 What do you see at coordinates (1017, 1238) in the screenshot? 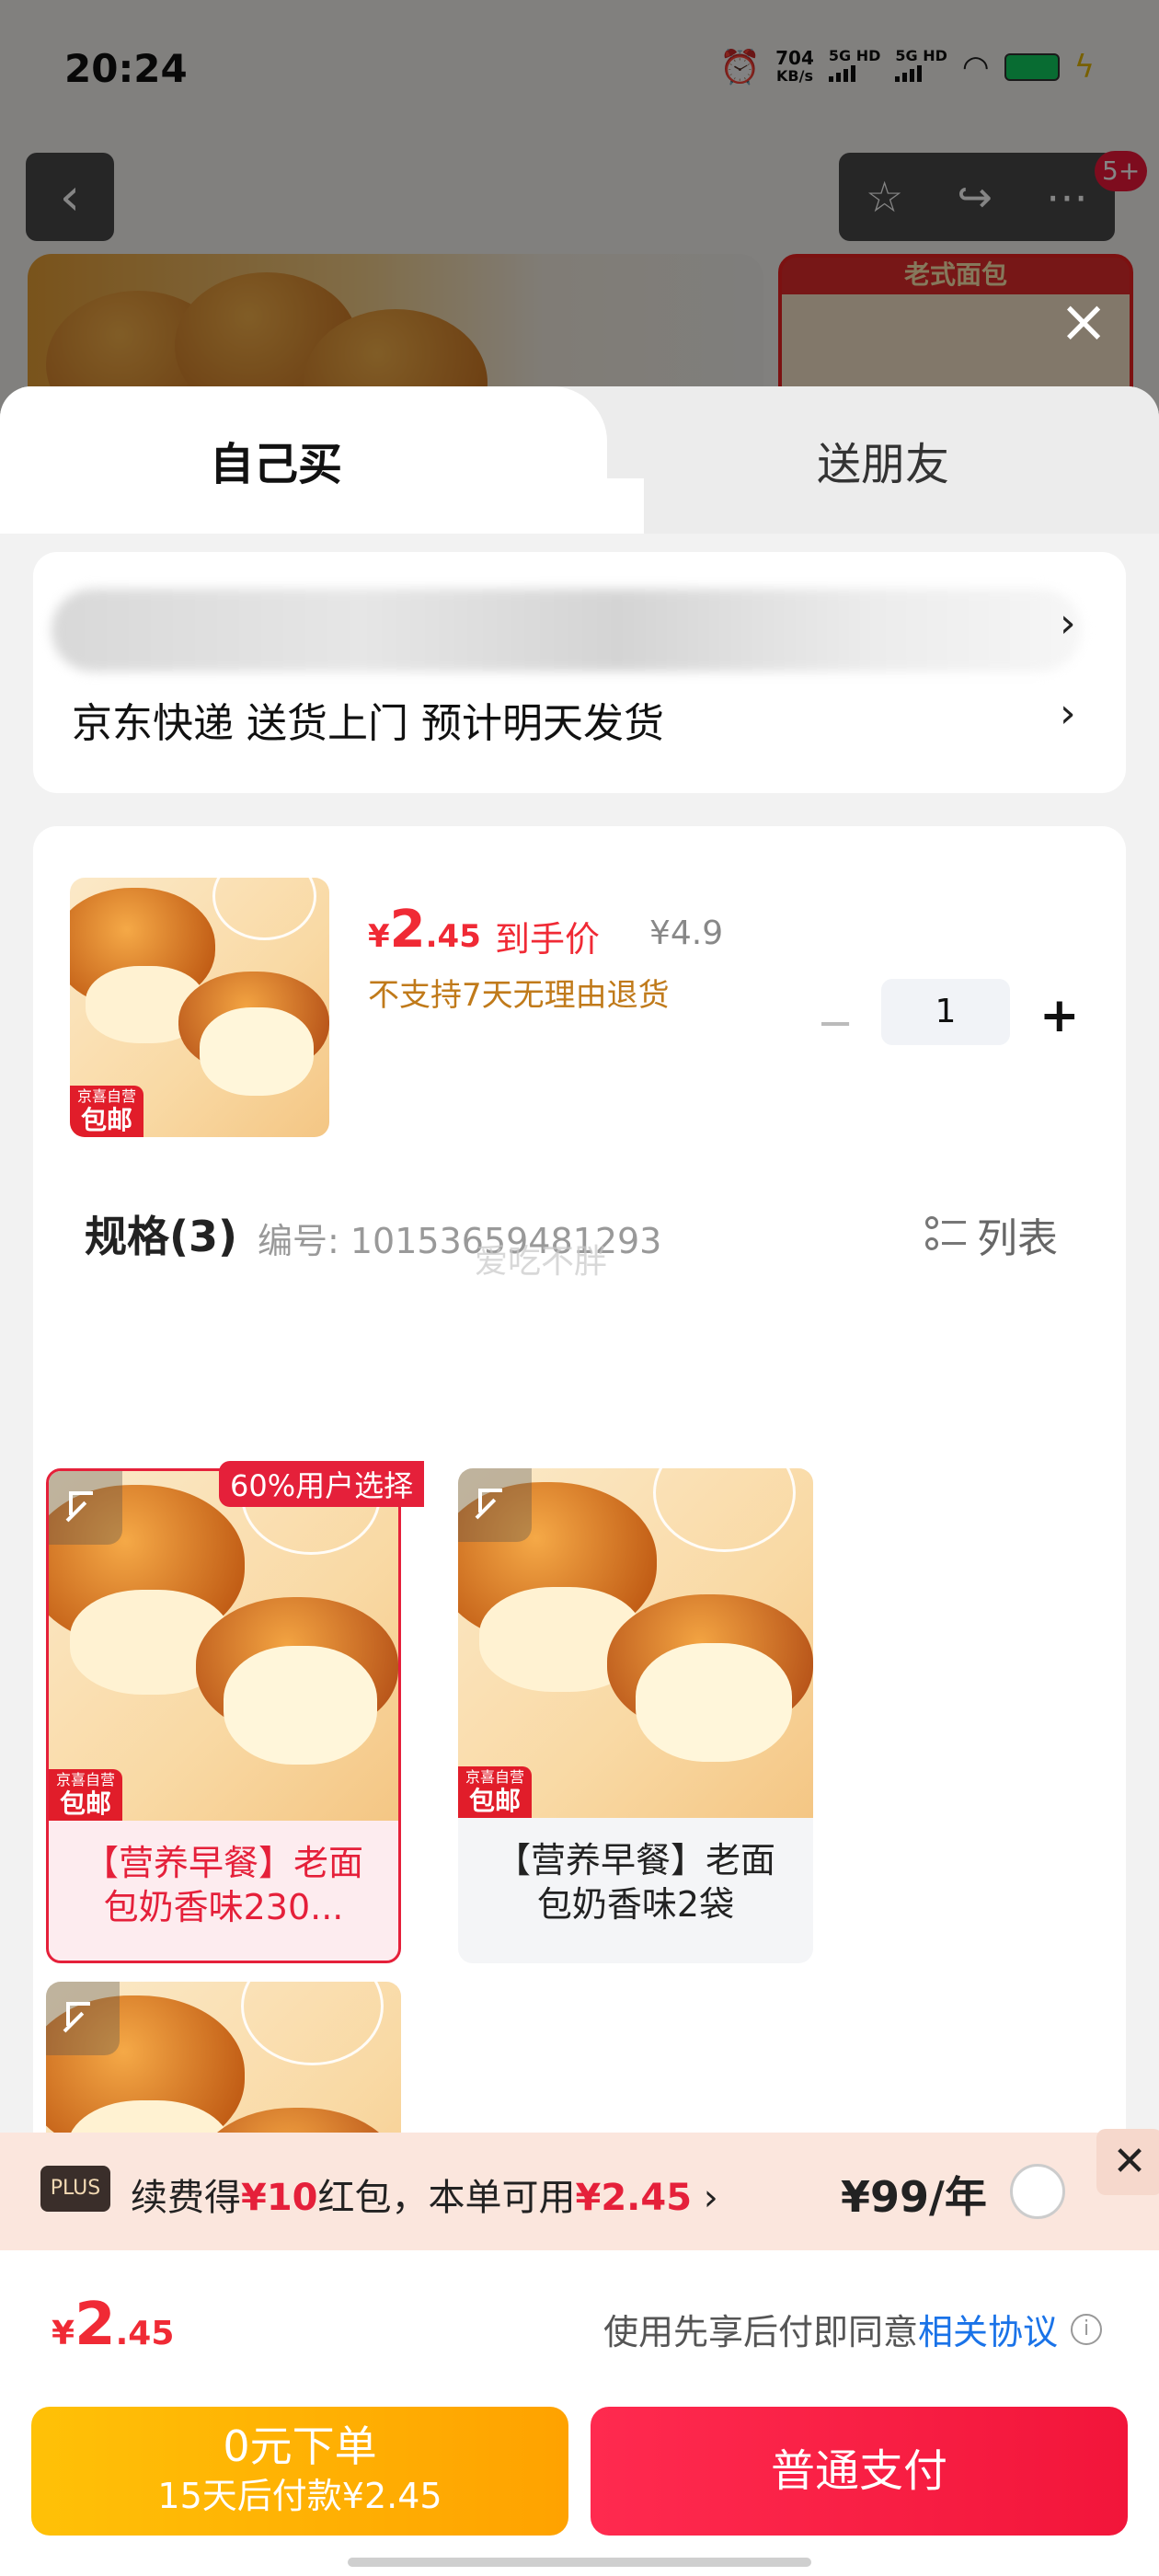
I see `list-toggle-label: 列表` at bounding box center [1017, 1238].